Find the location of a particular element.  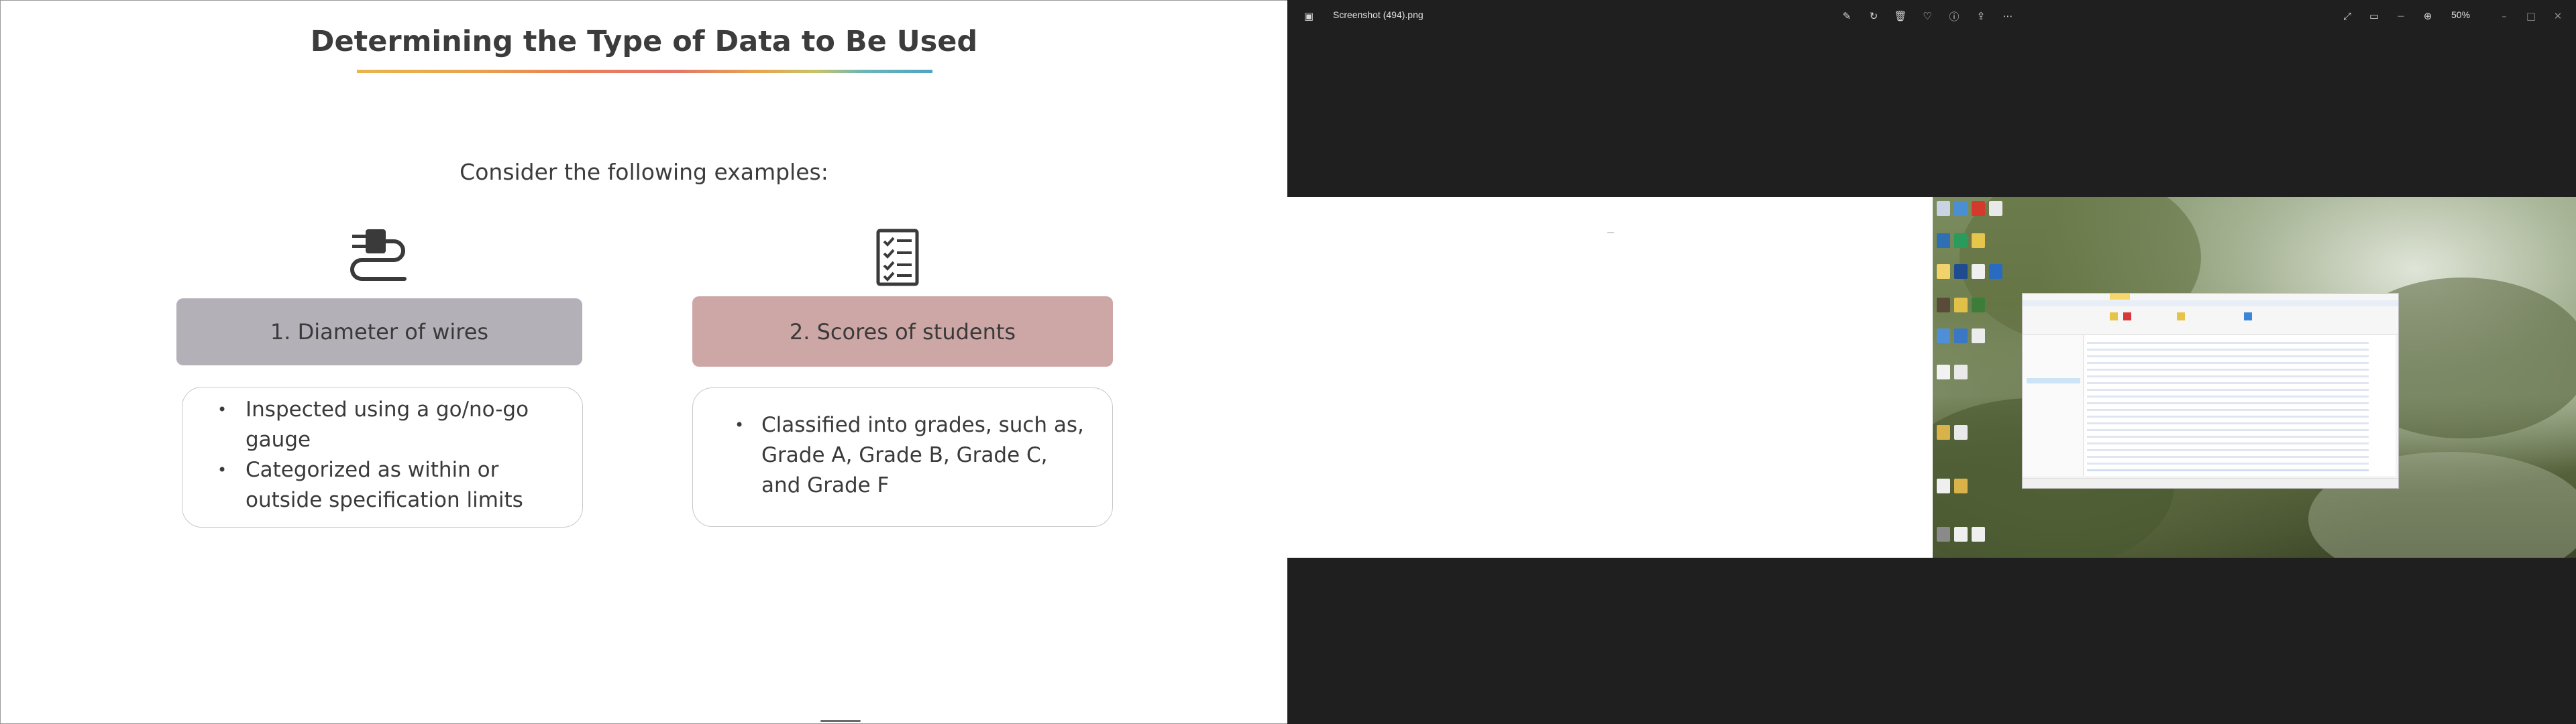

image-explorer-status-bar is located at coordinates (2210, 483).